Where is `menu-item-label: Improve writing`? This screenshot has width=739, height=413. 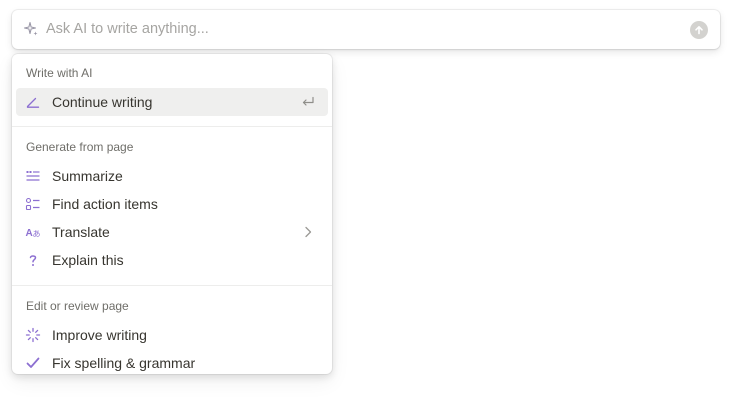 menu-item-label: Improve writing is located at coordinates (99, 335).